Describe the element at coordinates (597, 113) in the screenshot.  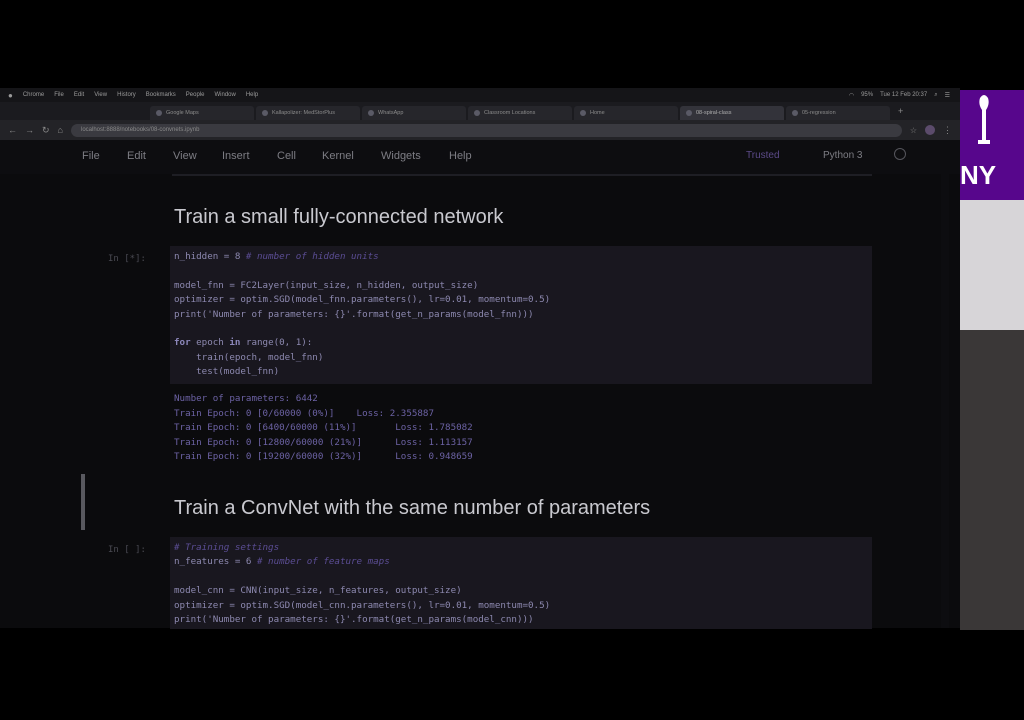
I see `tab-label: Home` at that location.